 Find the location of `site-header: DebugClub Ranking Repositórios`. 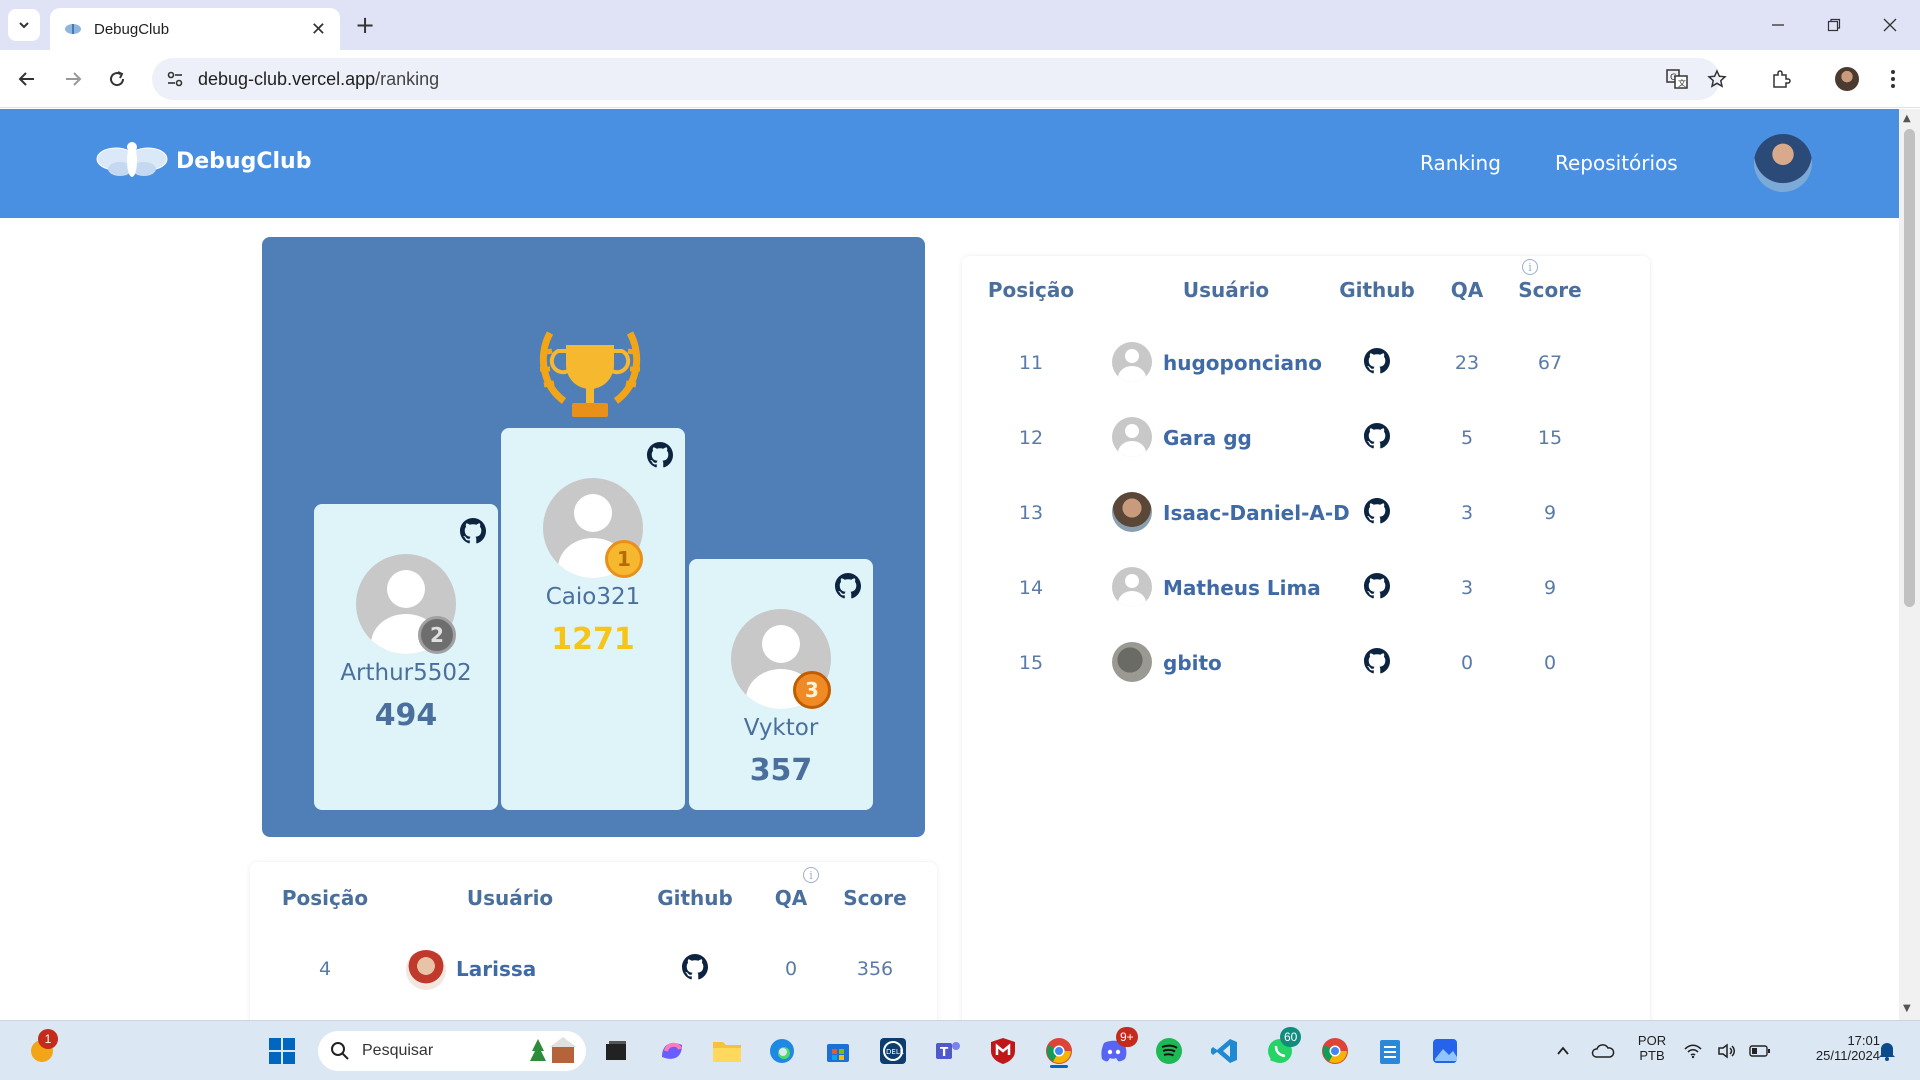

site-header: DebugClub Ranking Repositórios is located at coordinates (949, 163).